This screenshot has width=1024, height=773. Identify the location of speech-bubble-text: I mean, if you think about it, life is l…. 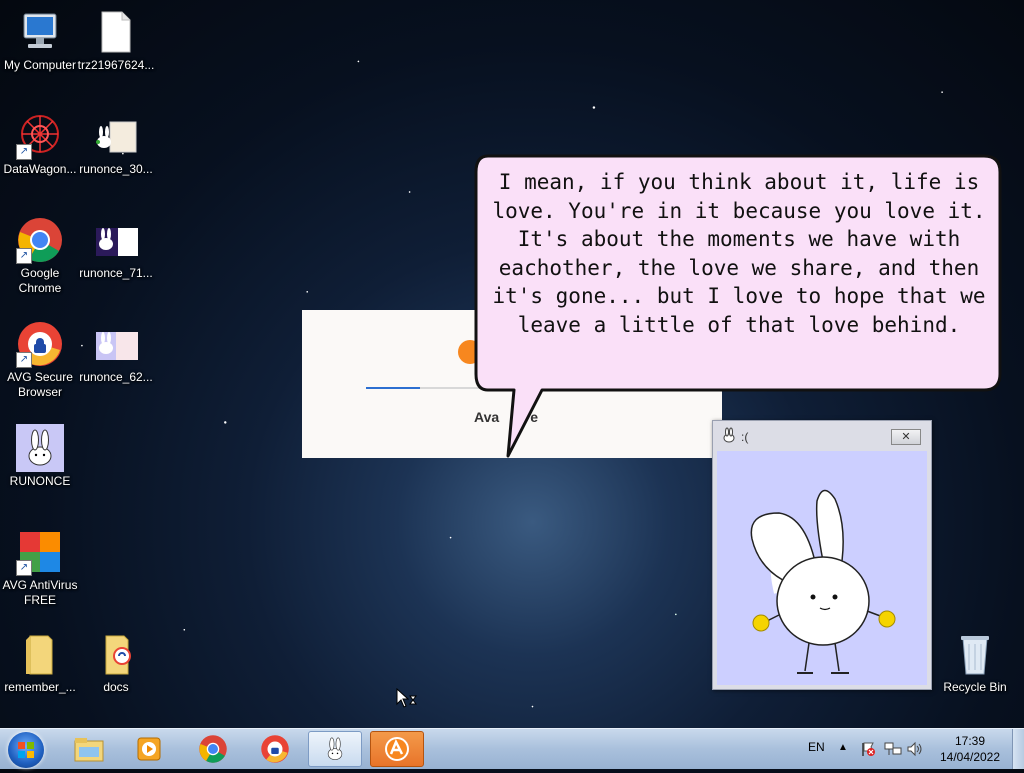
(739, 253).